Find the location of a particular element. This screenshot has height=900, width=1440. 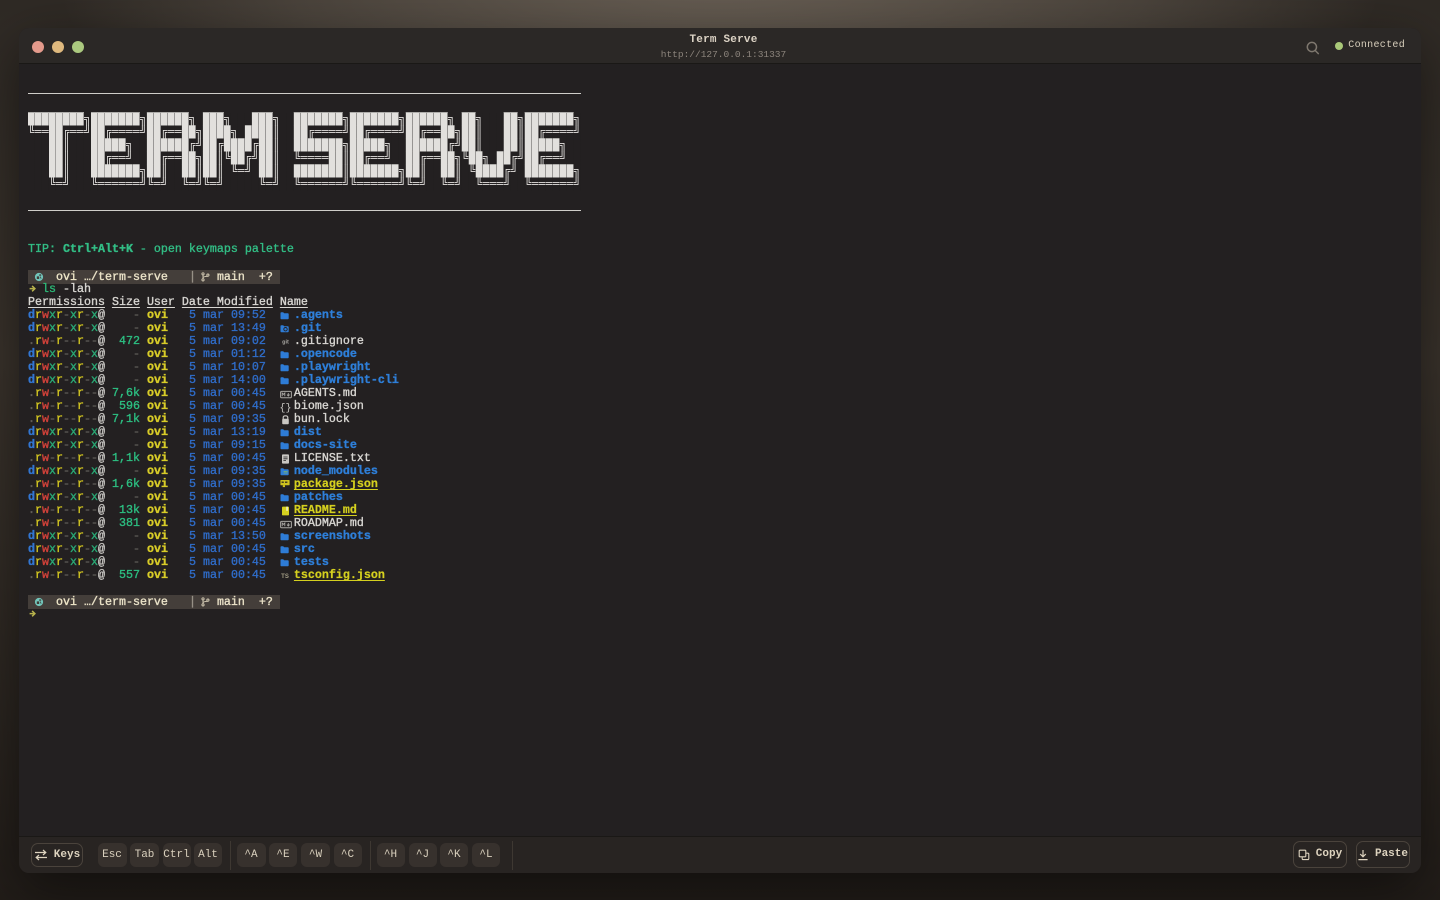

svg-text: TS is located at coordinates (285, 577).